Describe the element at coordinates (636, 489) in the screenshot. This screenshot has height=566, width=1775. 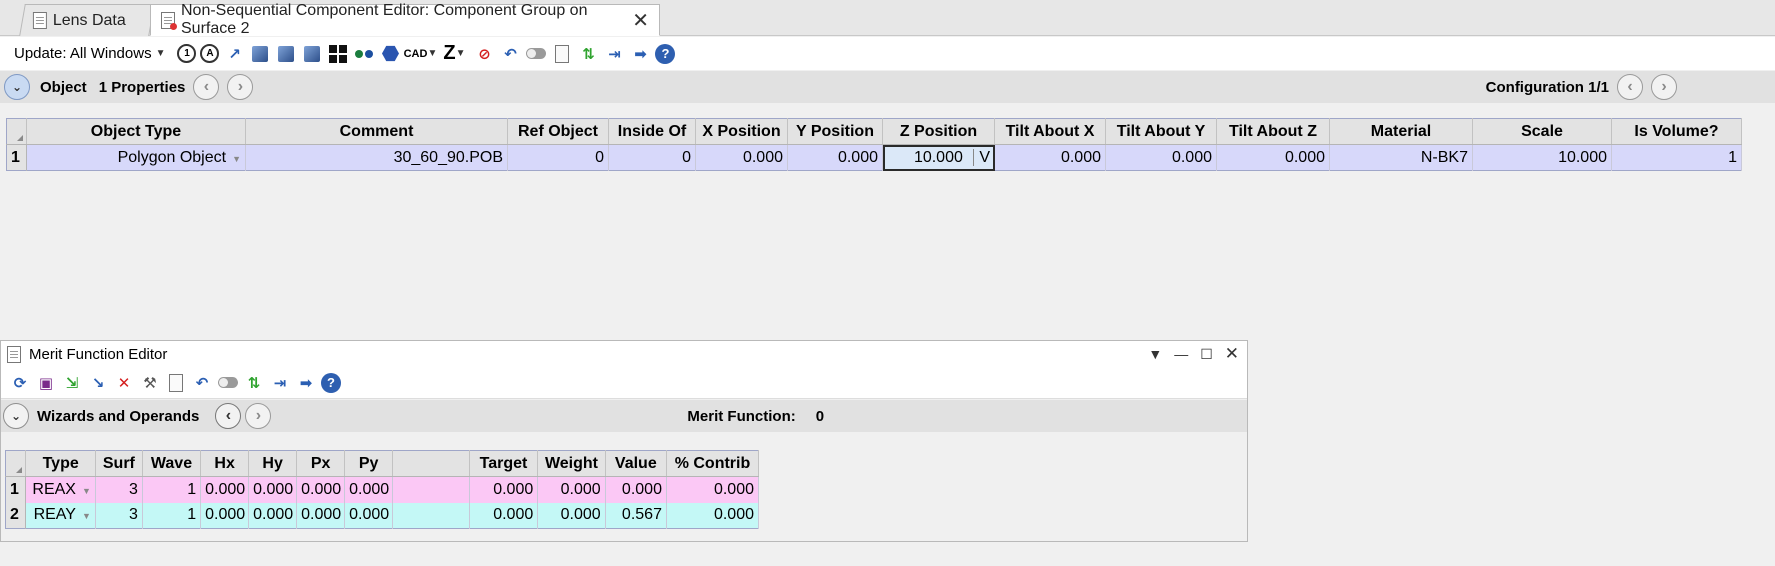
I see `value-cell: 0.000` at that location.